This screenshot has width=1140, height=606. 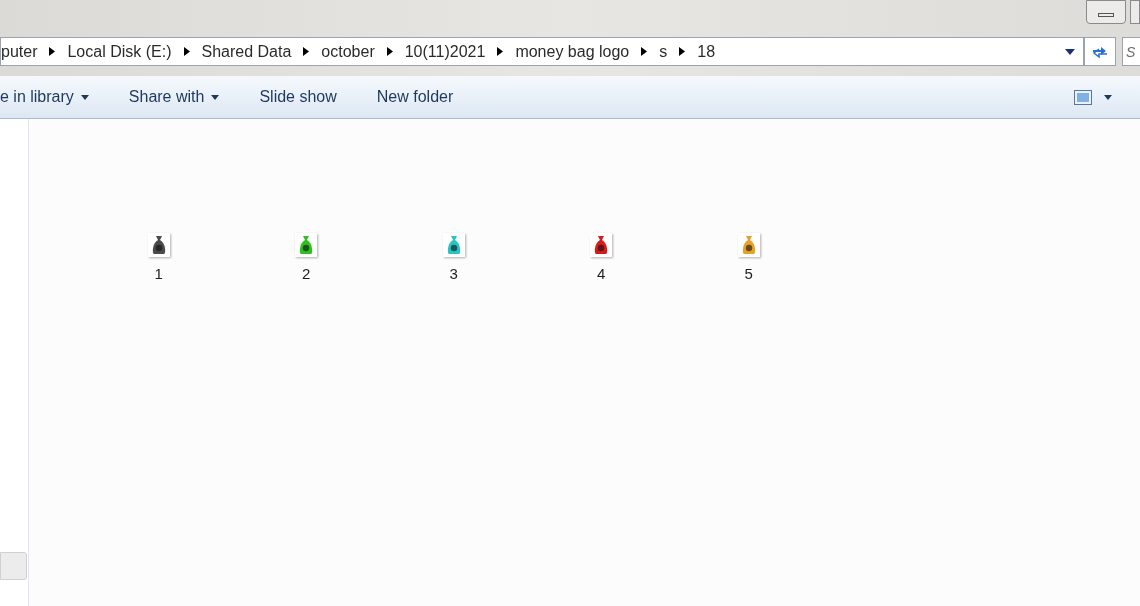 What do you see at coordinates (1106, 15) in the screenshot?
I see `minimize-icon` at bounding box center [1106, 15].